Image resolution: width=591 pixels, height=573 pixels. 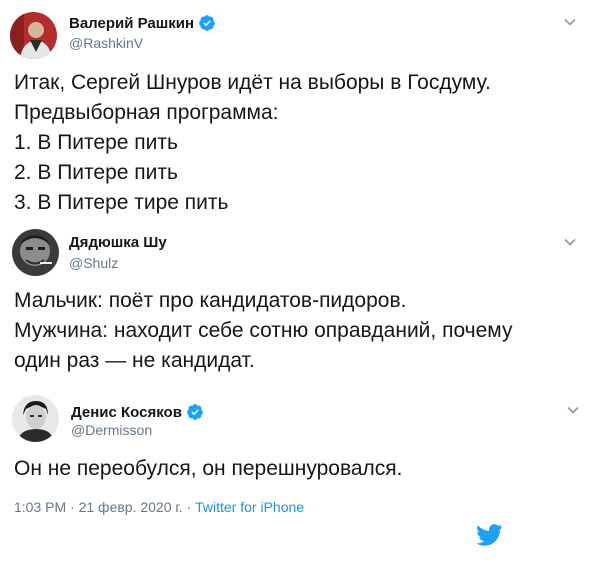 I want to click on tweet-text-line: Предвыборная программа:, so click(x=146, y=112).